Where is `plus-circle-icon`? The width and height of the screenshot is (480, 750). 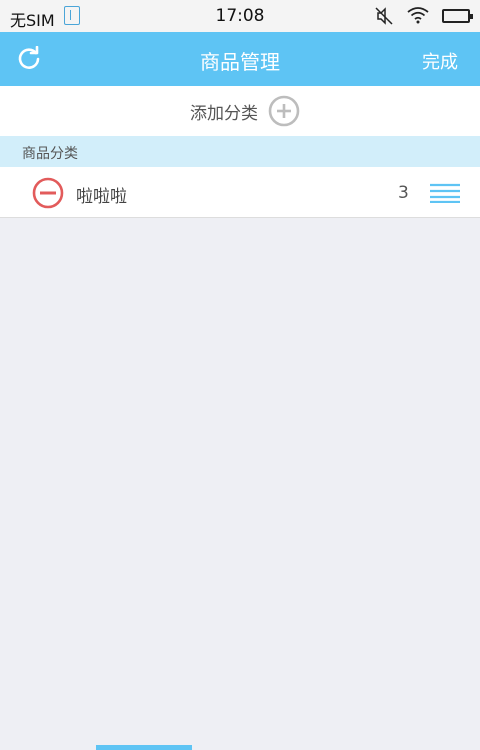
plus-circle-icon is located at coordinates (284, 111).